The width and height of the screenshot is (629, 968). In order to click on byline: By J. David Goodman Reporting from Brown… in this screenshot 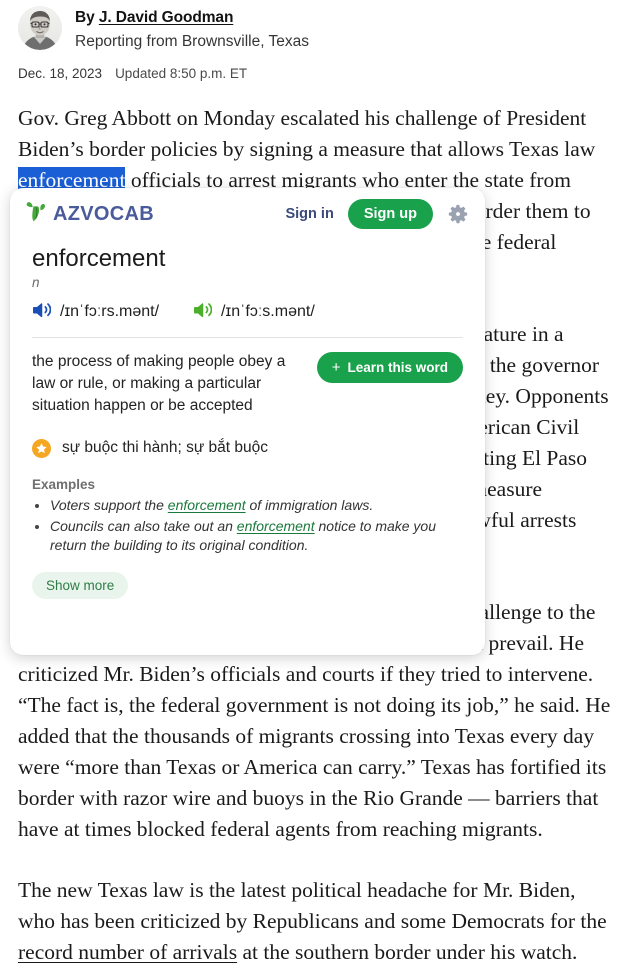, I will do `click(314, 26)`.